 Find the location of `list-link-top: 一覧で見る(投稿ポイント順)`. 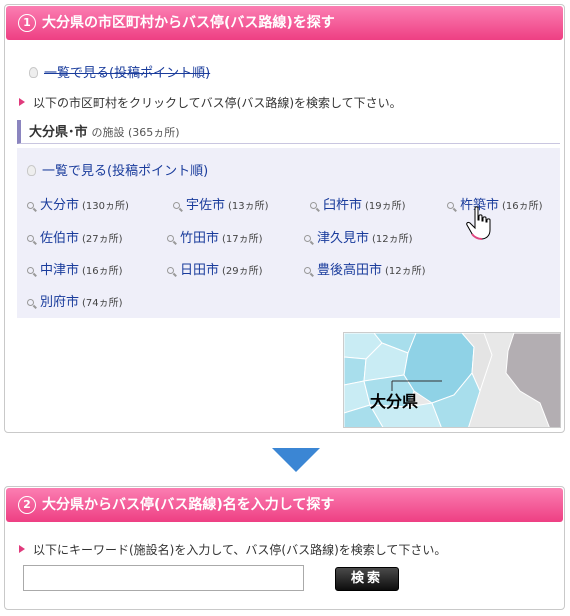

list-link-top: 一覧で見る(投稿ポイント順) is located at coordinates (119, 71).